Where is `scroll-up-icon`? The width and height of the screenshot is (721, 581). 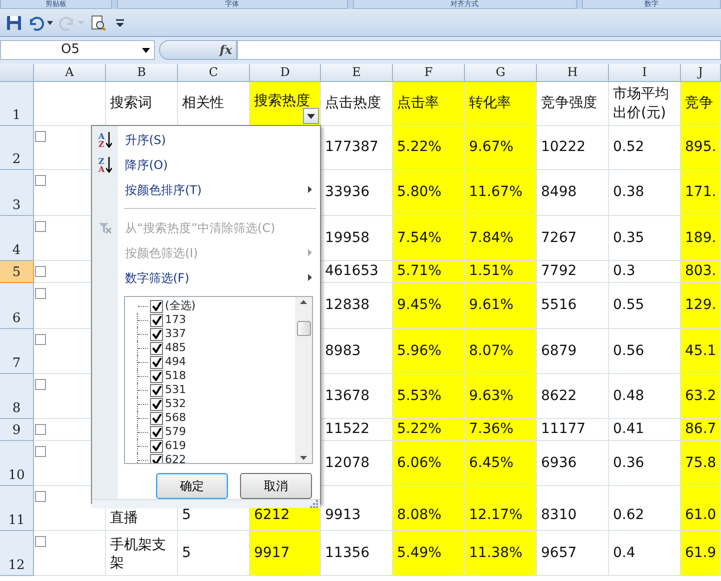
scroll-up-icon is located at coordinates (303, 302).